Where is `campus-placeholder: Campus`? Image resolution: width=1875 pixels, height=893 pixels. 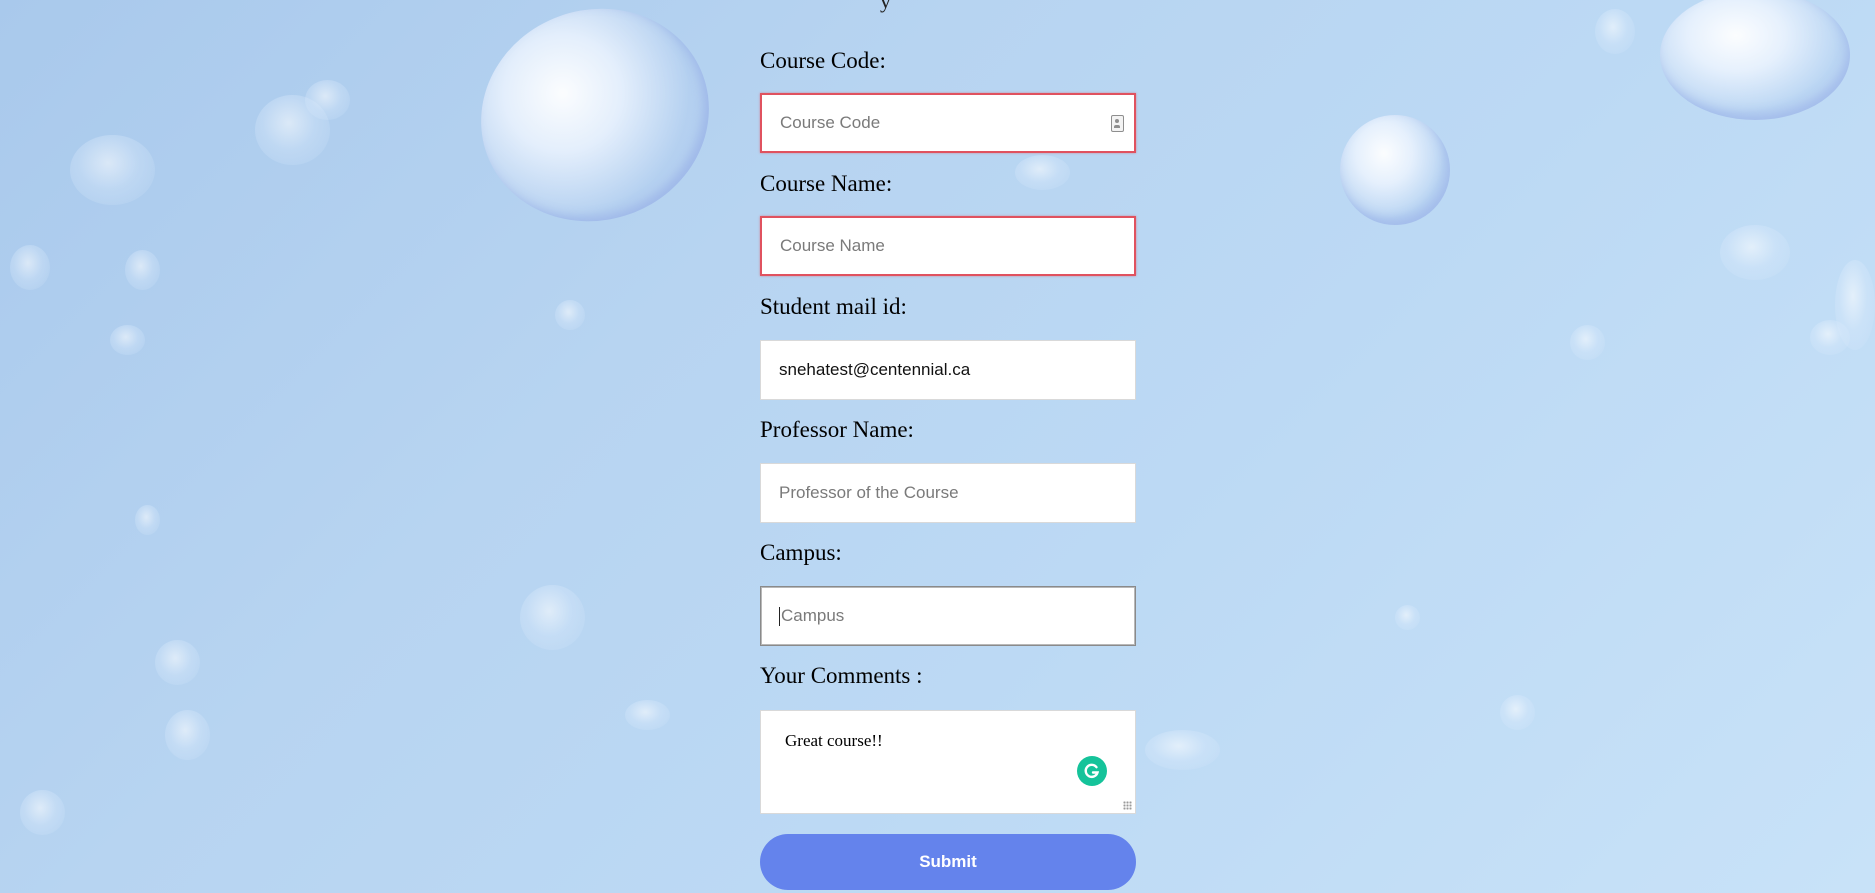
campus-placeholder: Campus is located at coordinates (813, 615).